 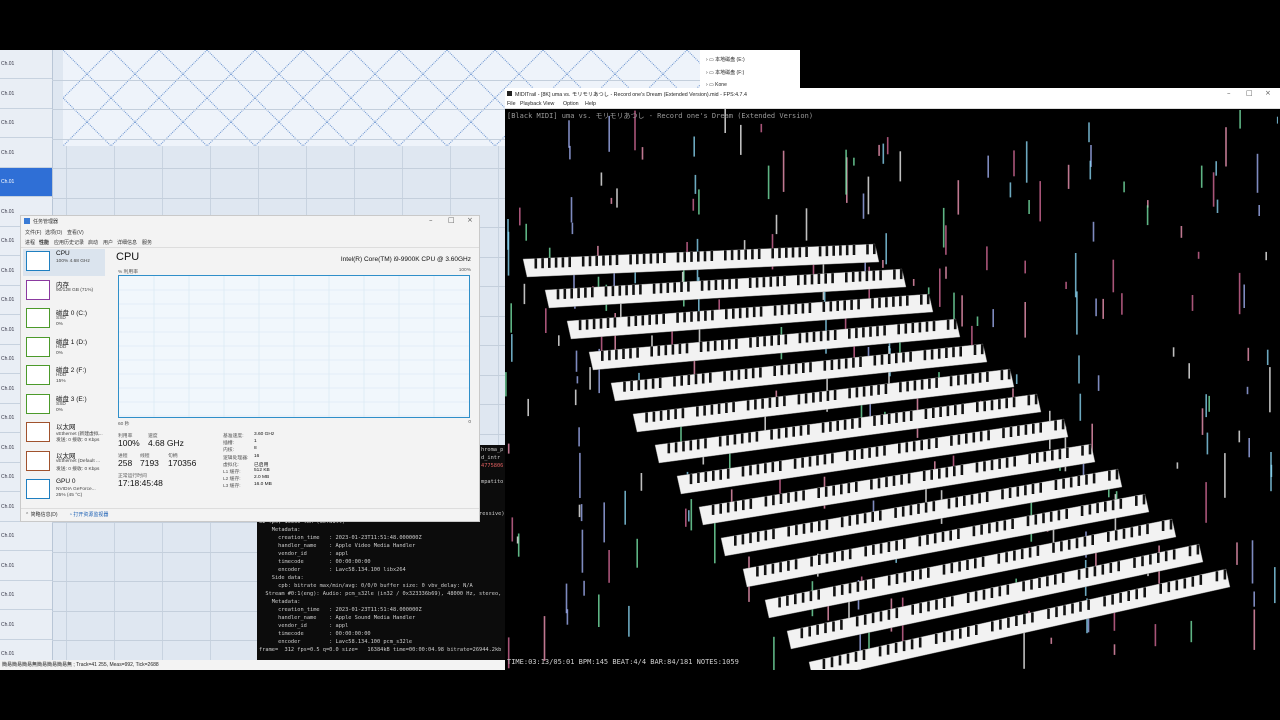 I want to click on menu-options: 选项(O), so click(x=53, y=232).